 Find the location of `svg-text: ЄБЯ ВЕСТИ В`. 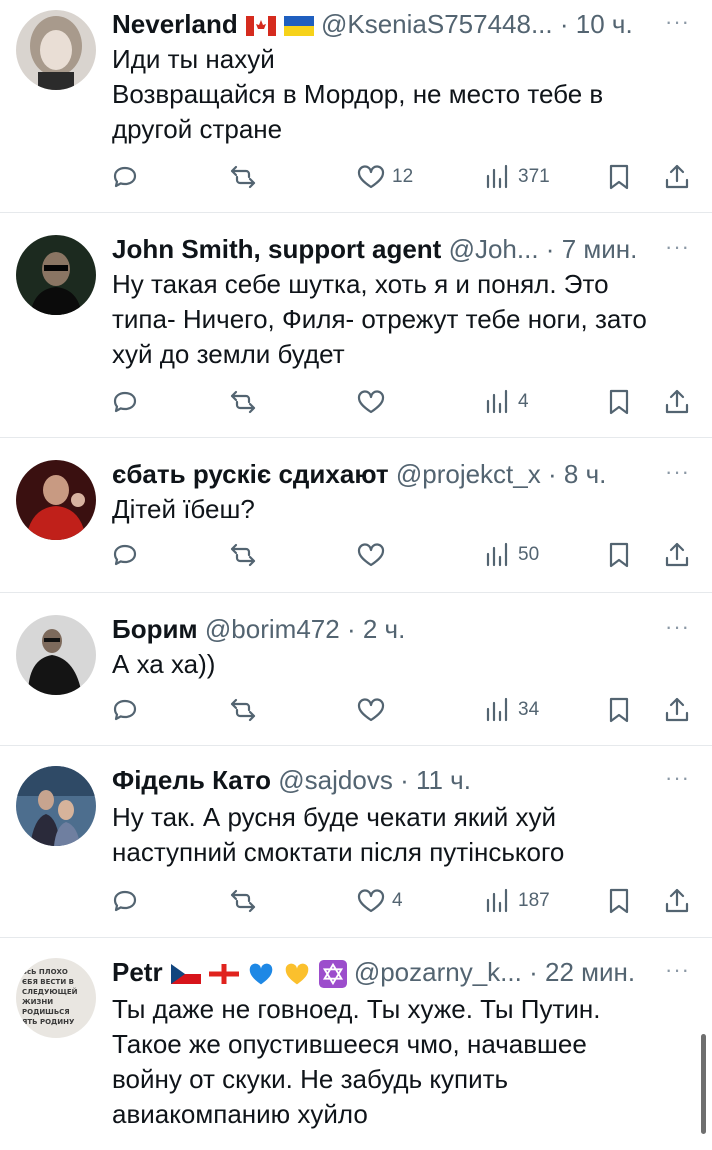

svg-text: ЄБЯ ВЕСТИ В is located at coordinates (48, 982).